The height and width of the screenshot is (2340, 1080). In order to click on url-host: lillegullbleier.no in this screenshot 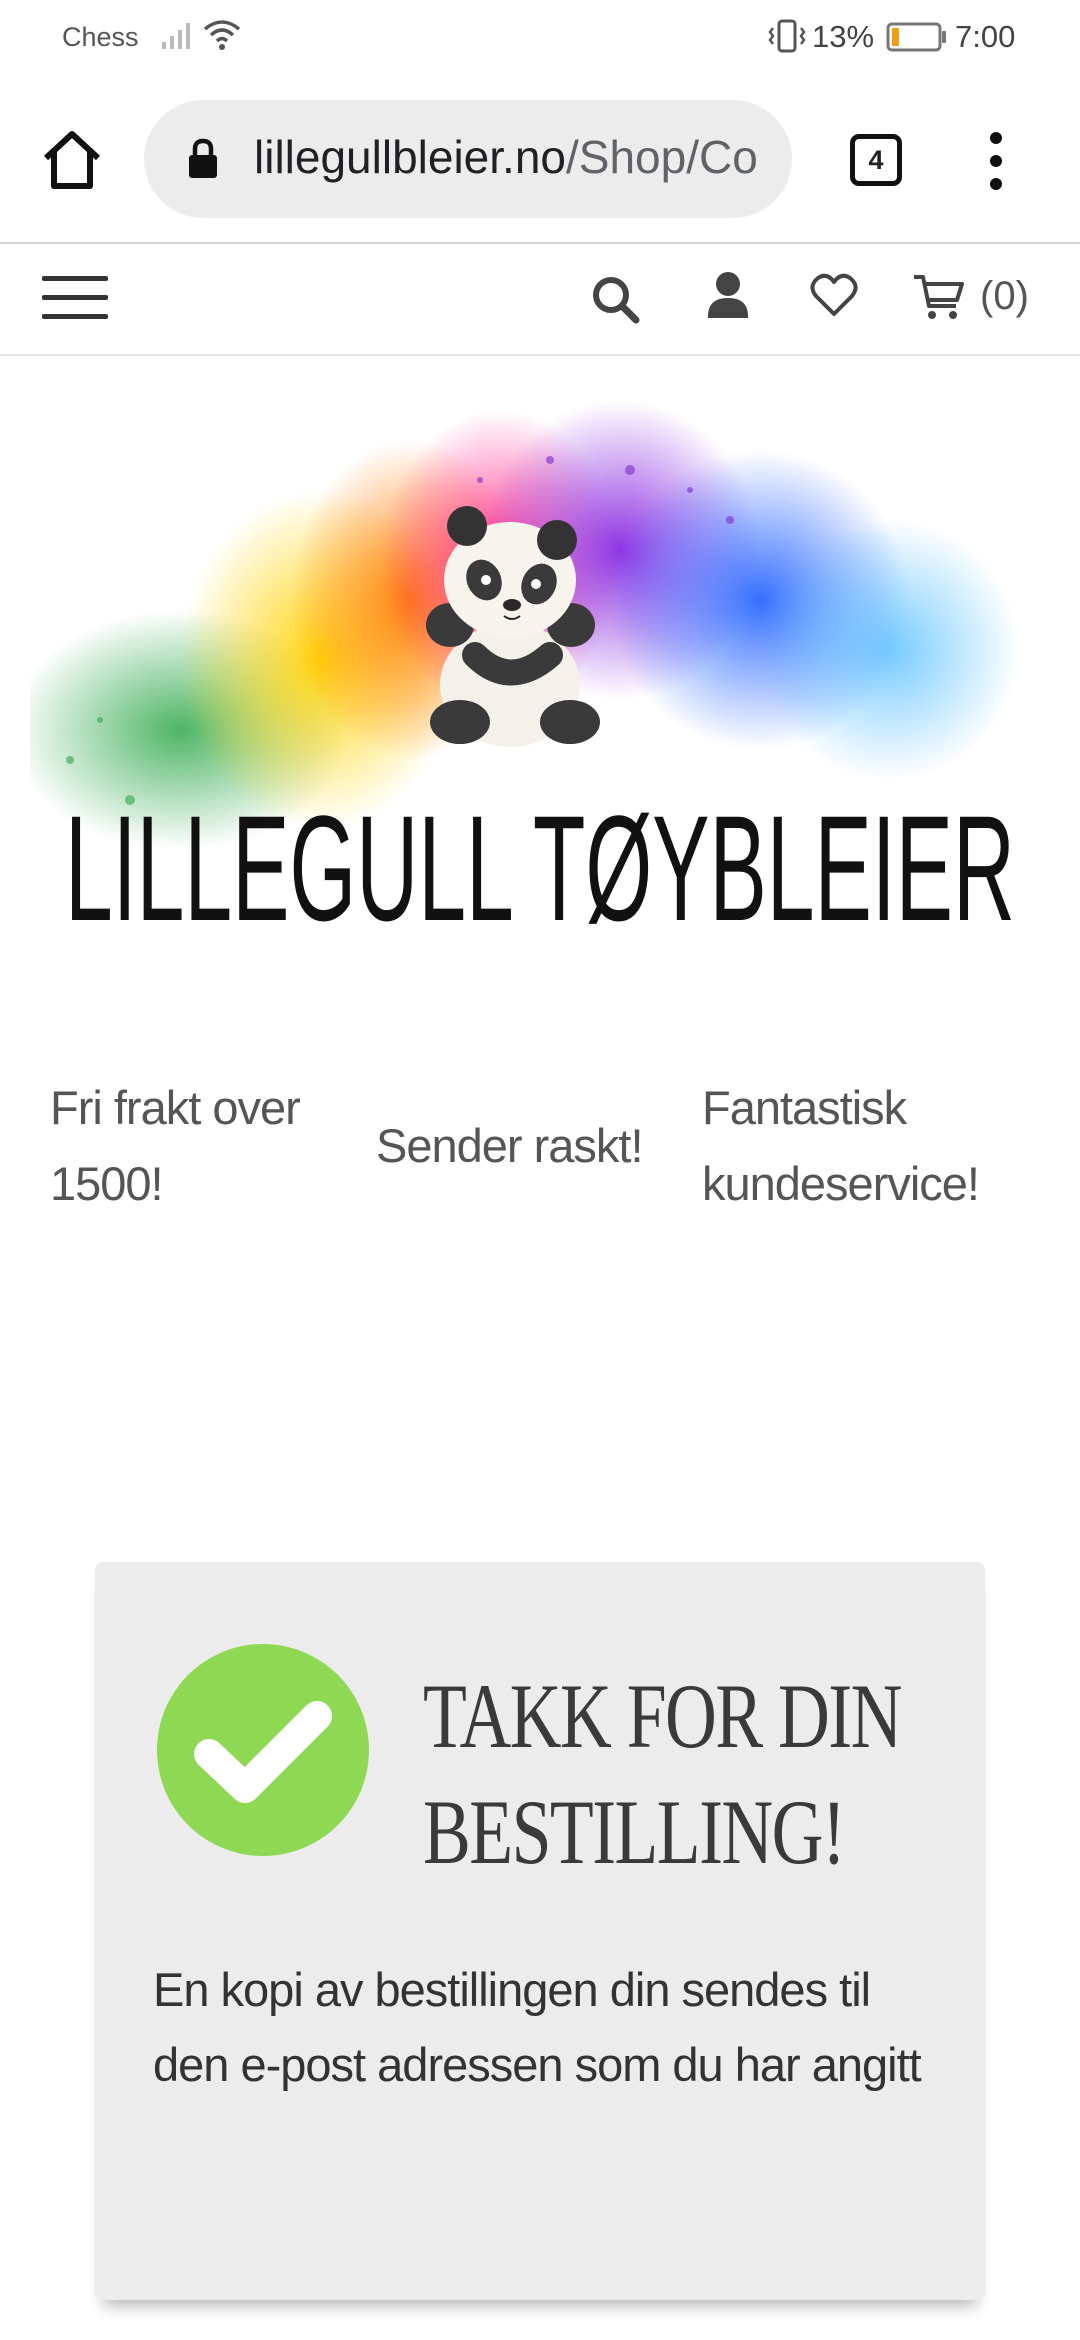, I will do `click(410, 157)`.